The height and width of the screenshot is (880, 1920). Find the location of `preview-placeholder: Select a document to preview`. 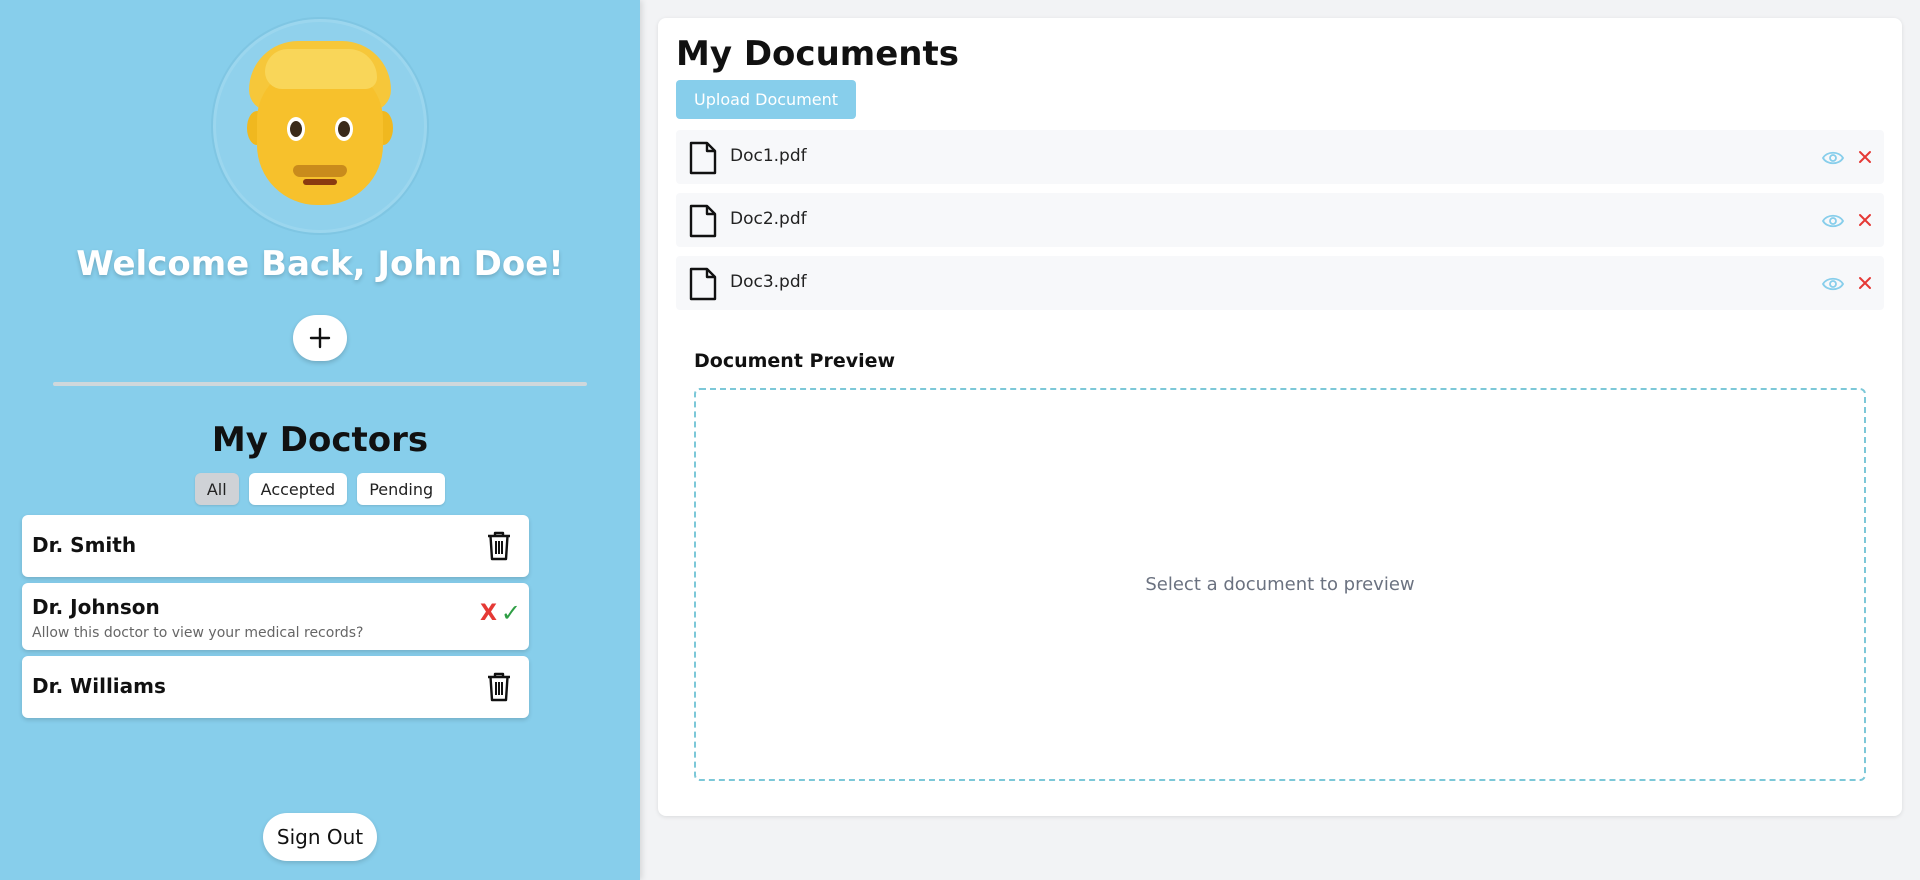

preview-placeholder: Select a document to preview is located at coordinates (1280, 584).